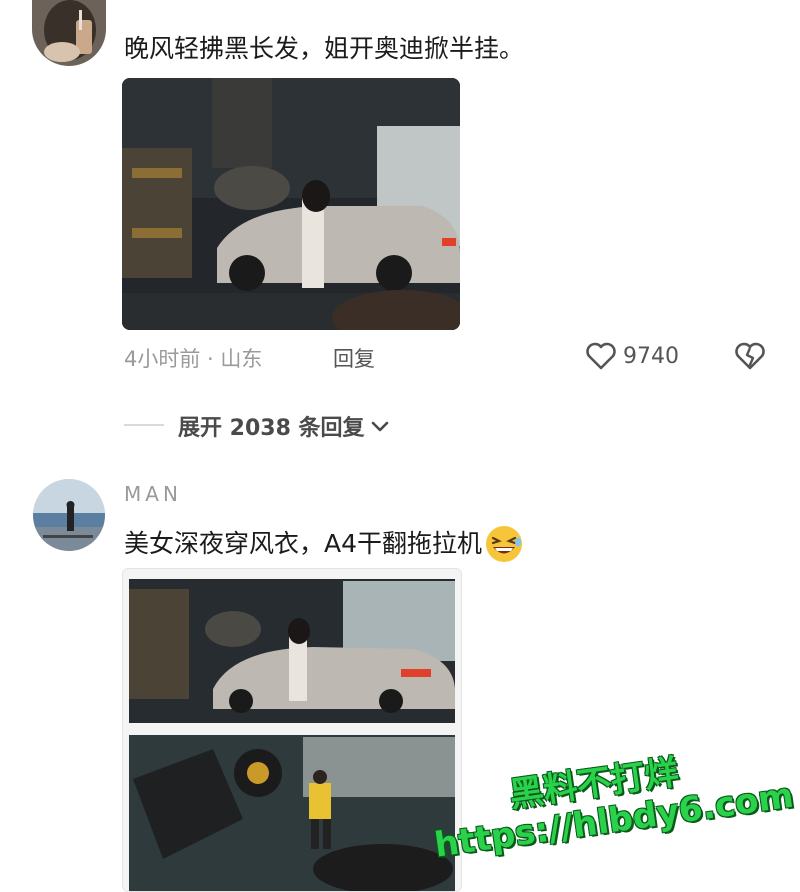 The height and width of the screenshot is (892, 800). Describe the element at coordinates (153, 494) in the screenshot. I see `comment2-username: MAN` at that location.